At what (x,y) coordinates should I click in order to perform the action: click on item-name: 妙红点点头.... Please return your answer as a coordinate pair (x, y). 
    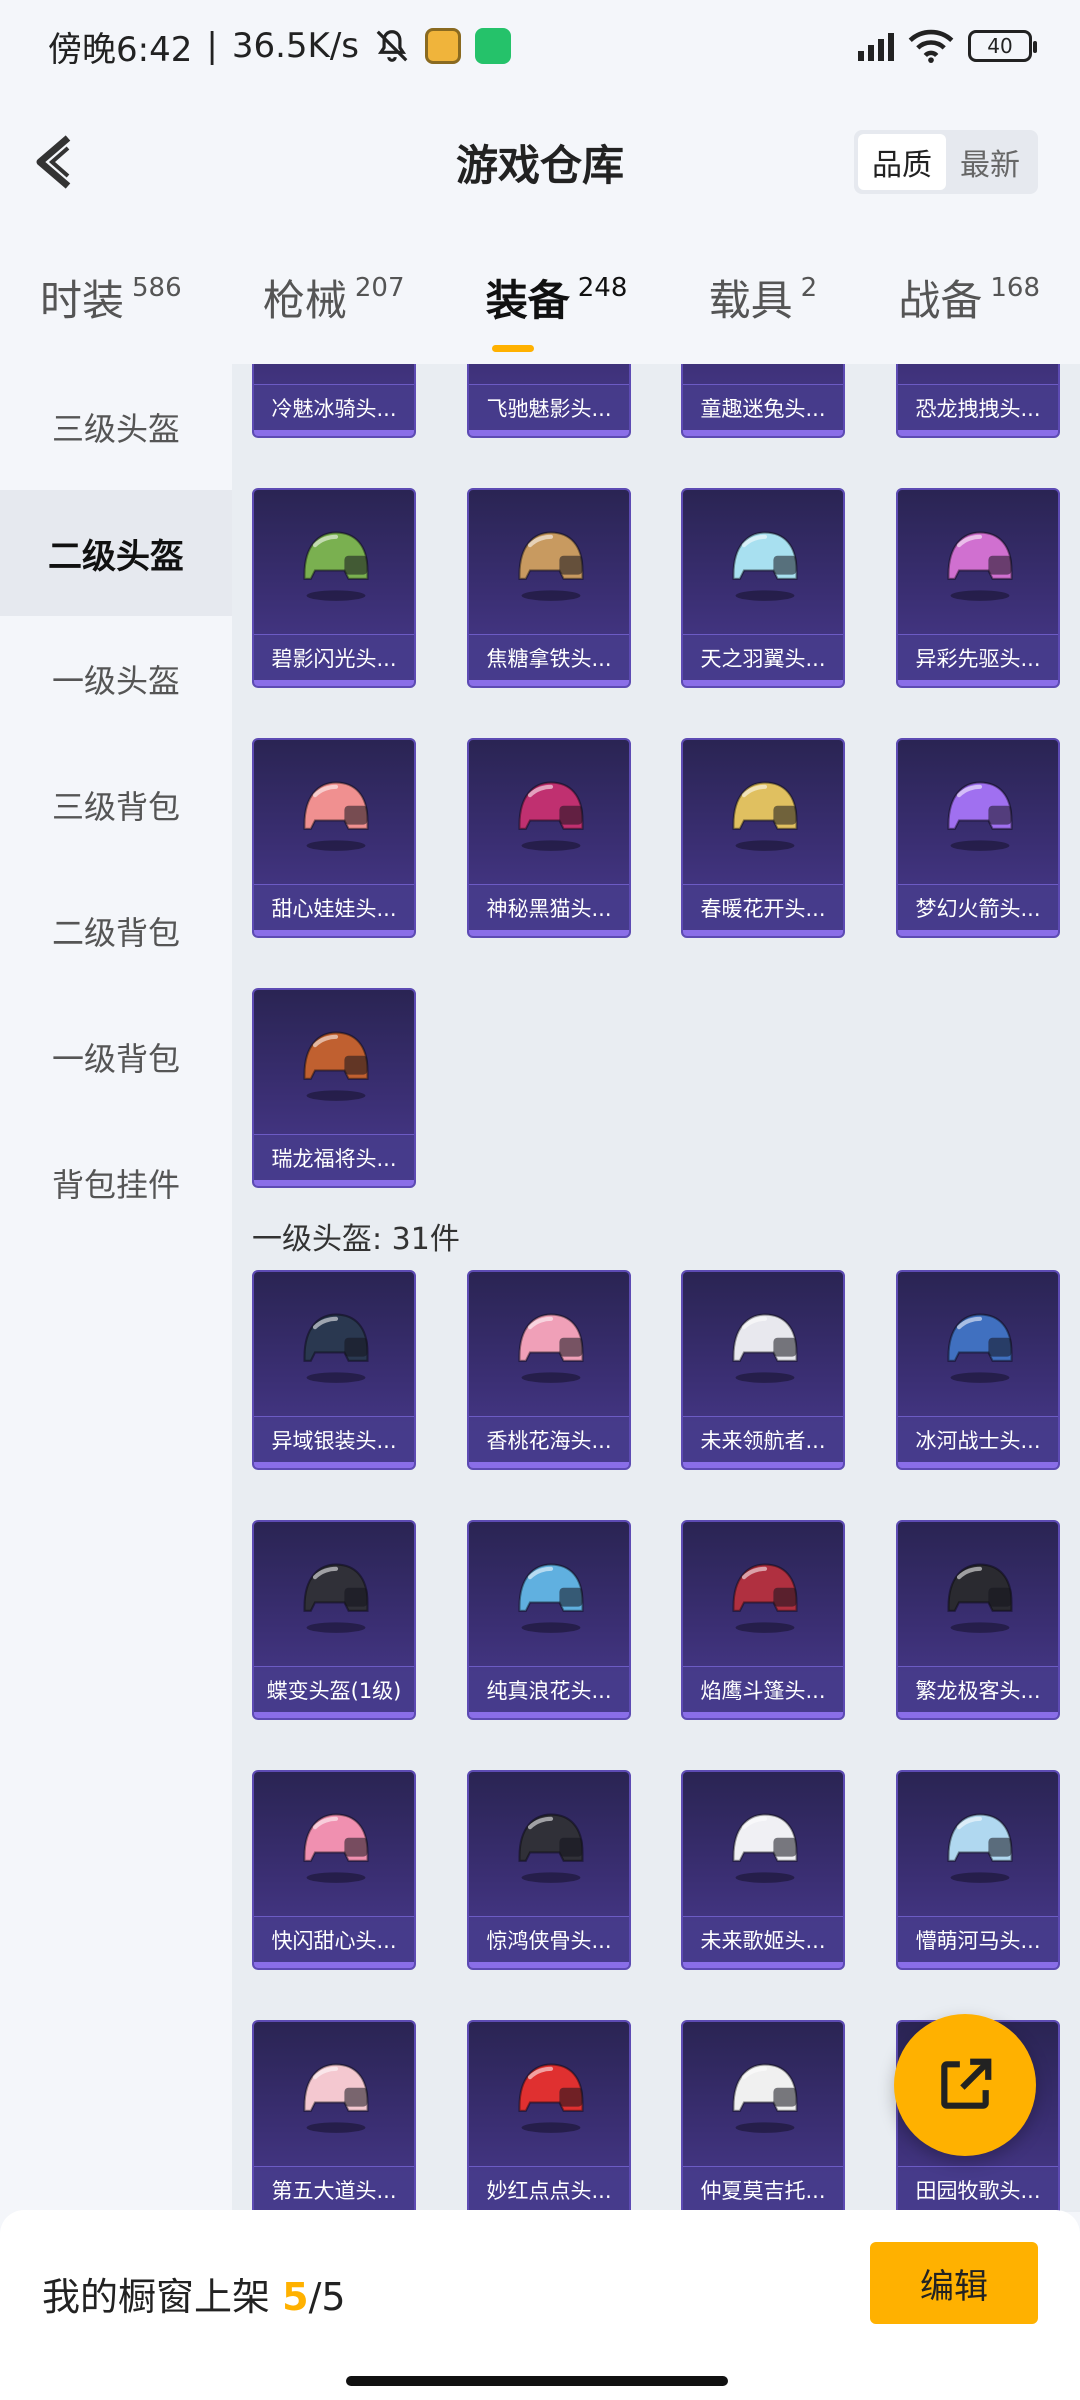
    Looking at the image, I should click on (549, 2189).